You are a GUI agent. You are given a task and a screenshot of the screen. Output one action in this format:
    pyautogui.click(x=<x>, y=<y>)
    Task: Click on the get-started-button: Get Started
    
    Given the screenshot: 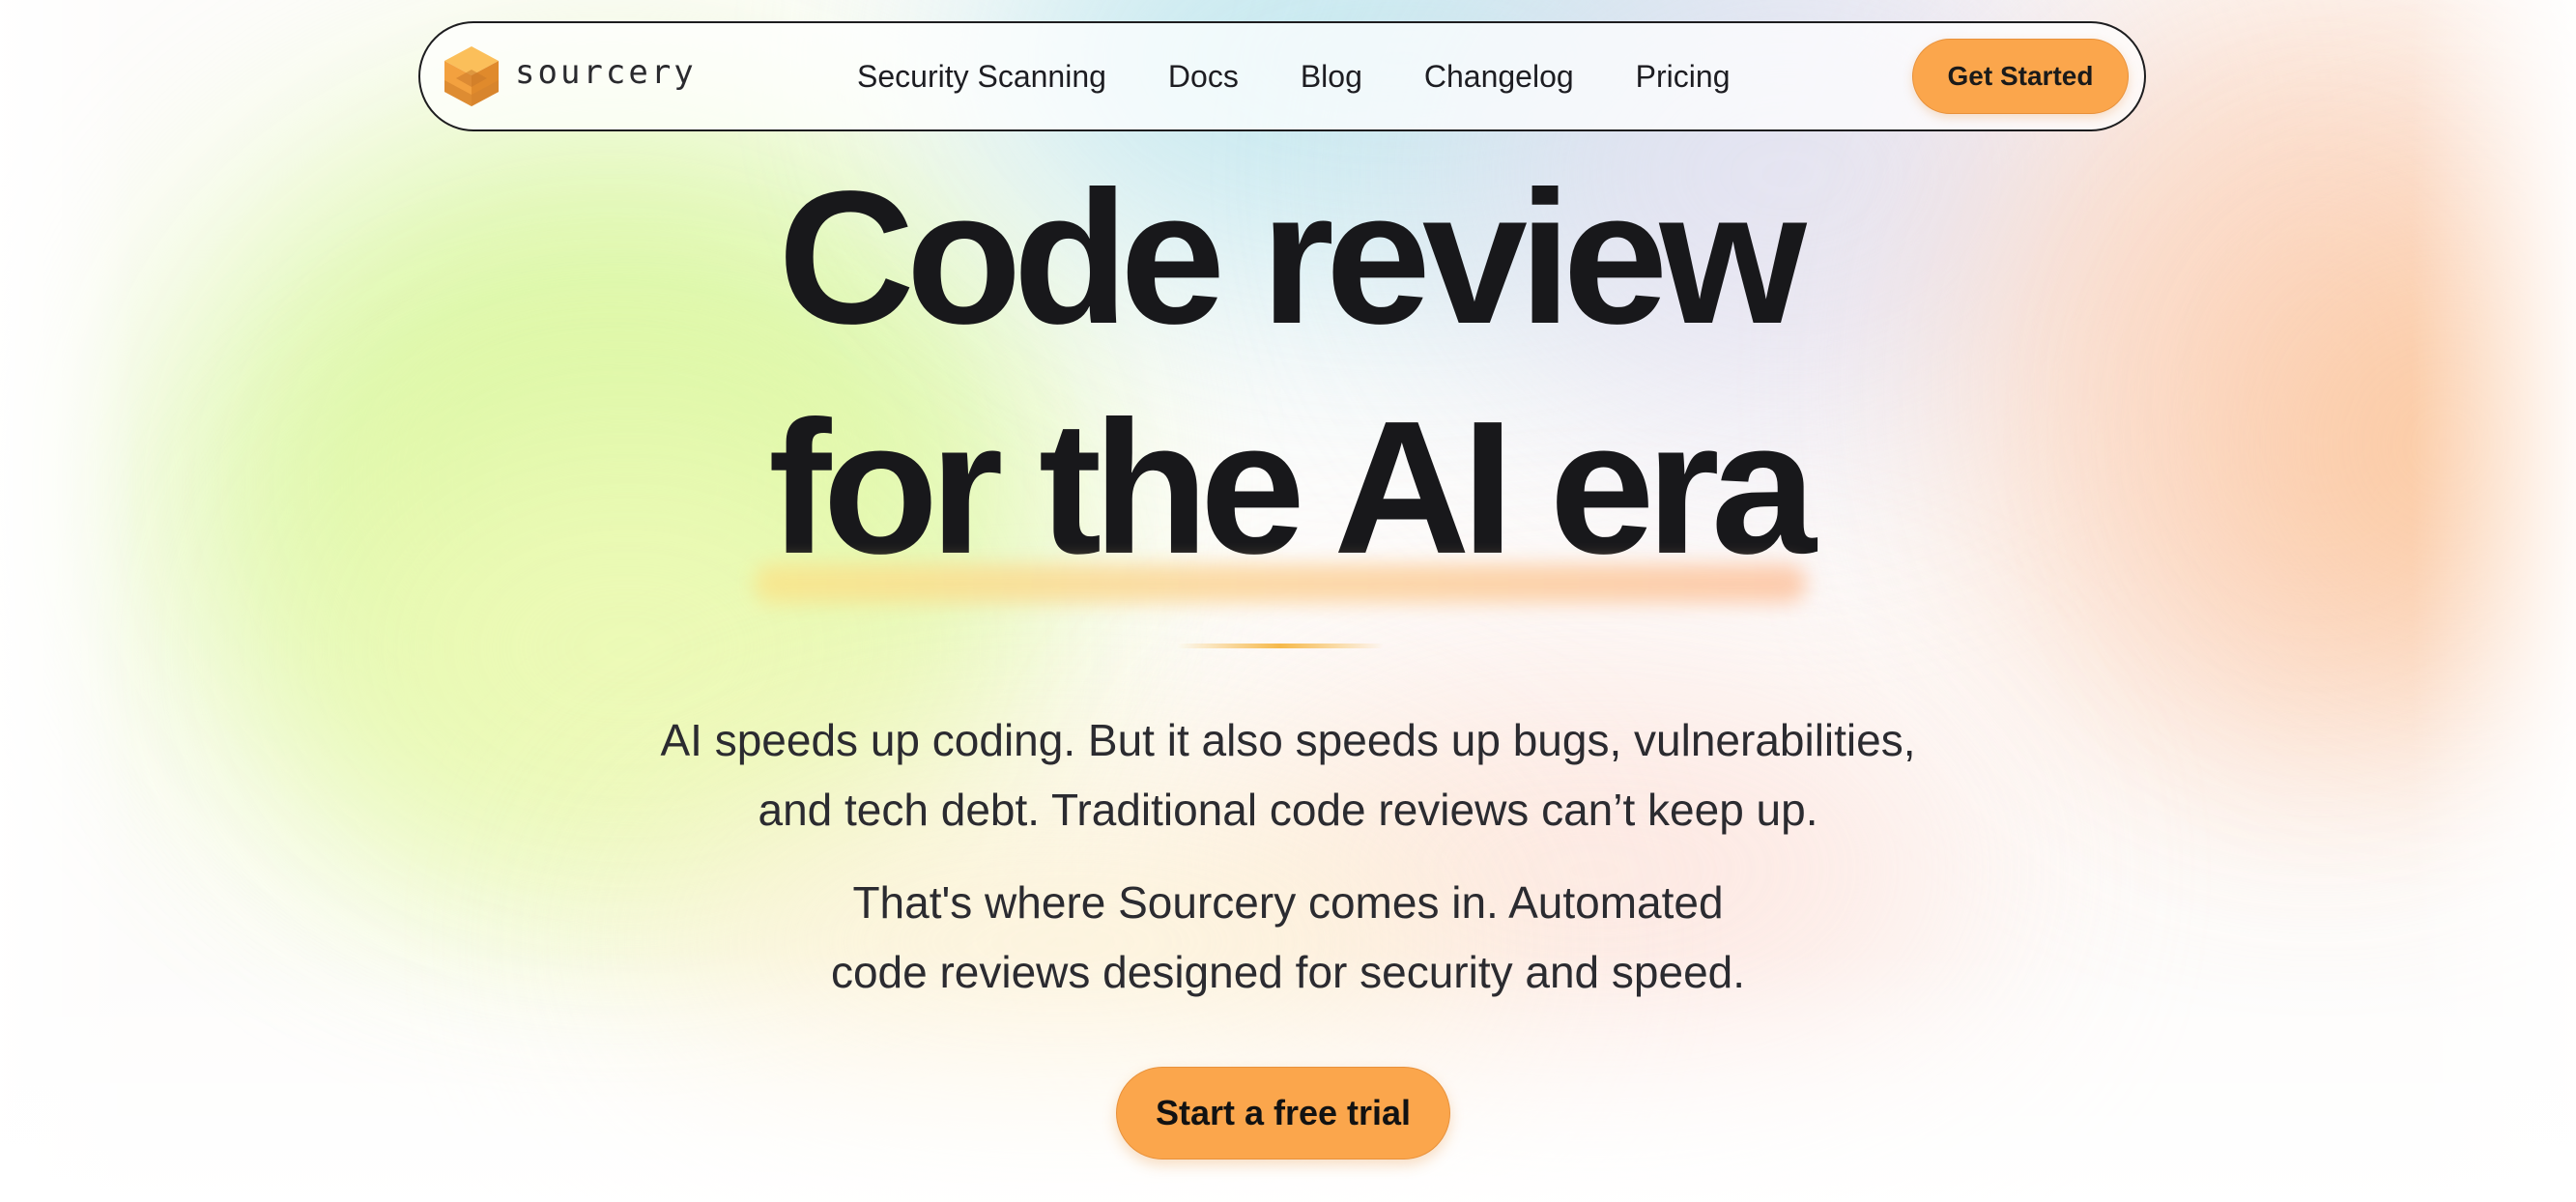 What is the action you would take?
    pyautogui.click(x=2021, y=76)
    